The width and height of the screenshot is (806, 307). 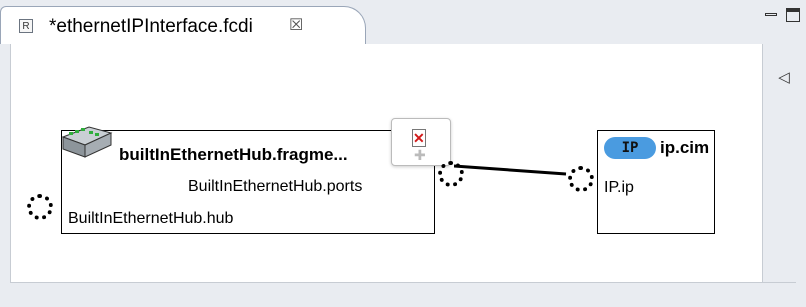 What do you see at coordinates (403, 294) in the screenshot?
I see `bottom-scrollbar` at bounding box center [403, 294].